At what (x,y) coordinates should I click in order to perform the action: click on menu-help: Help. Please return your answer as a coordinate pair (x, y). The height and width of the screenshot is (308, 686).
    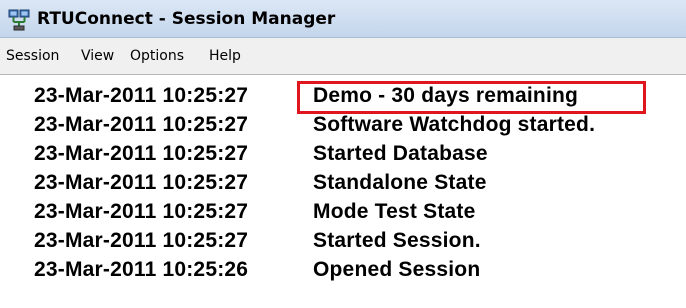
    Looking at the image, I should click on (225, 56).